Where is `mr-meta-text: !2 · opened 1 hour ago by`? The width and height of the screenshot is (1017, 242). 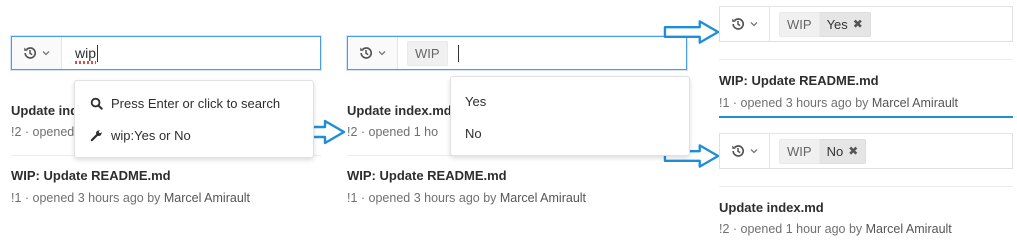 mr-meta-text: !2 · opened 1 hour ago by is located at coordinates (792, 229).